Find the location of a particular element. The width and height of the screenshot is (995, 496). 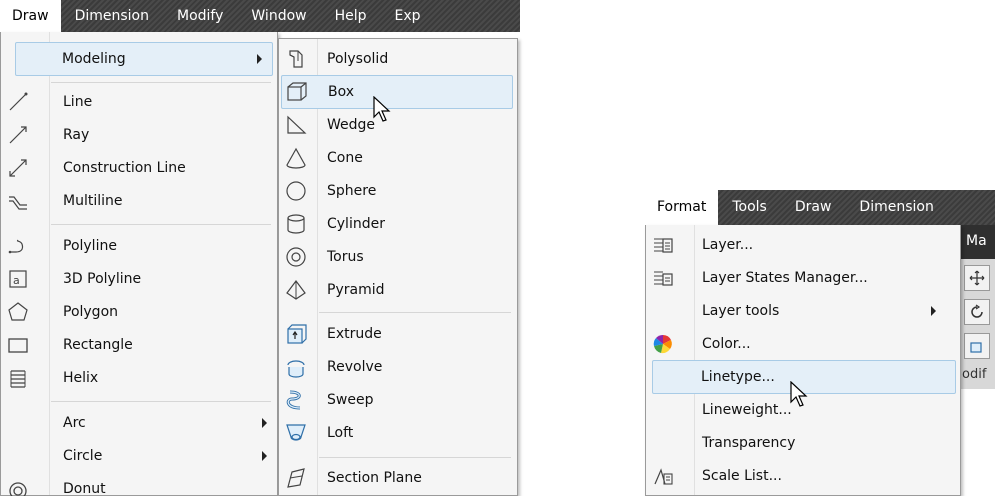

donut-icon is located at coordinates (18, 485).